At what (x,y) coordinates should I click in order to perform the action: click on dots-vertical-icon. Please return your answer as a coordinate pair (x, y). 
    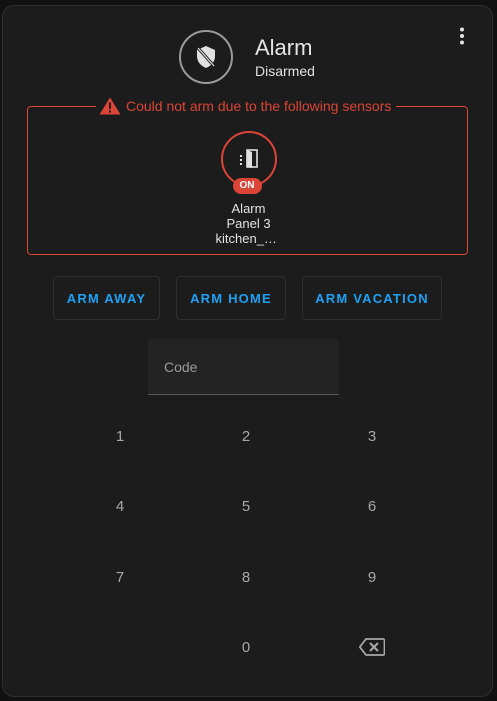
    Looking at the image, I should click on (462, 36).